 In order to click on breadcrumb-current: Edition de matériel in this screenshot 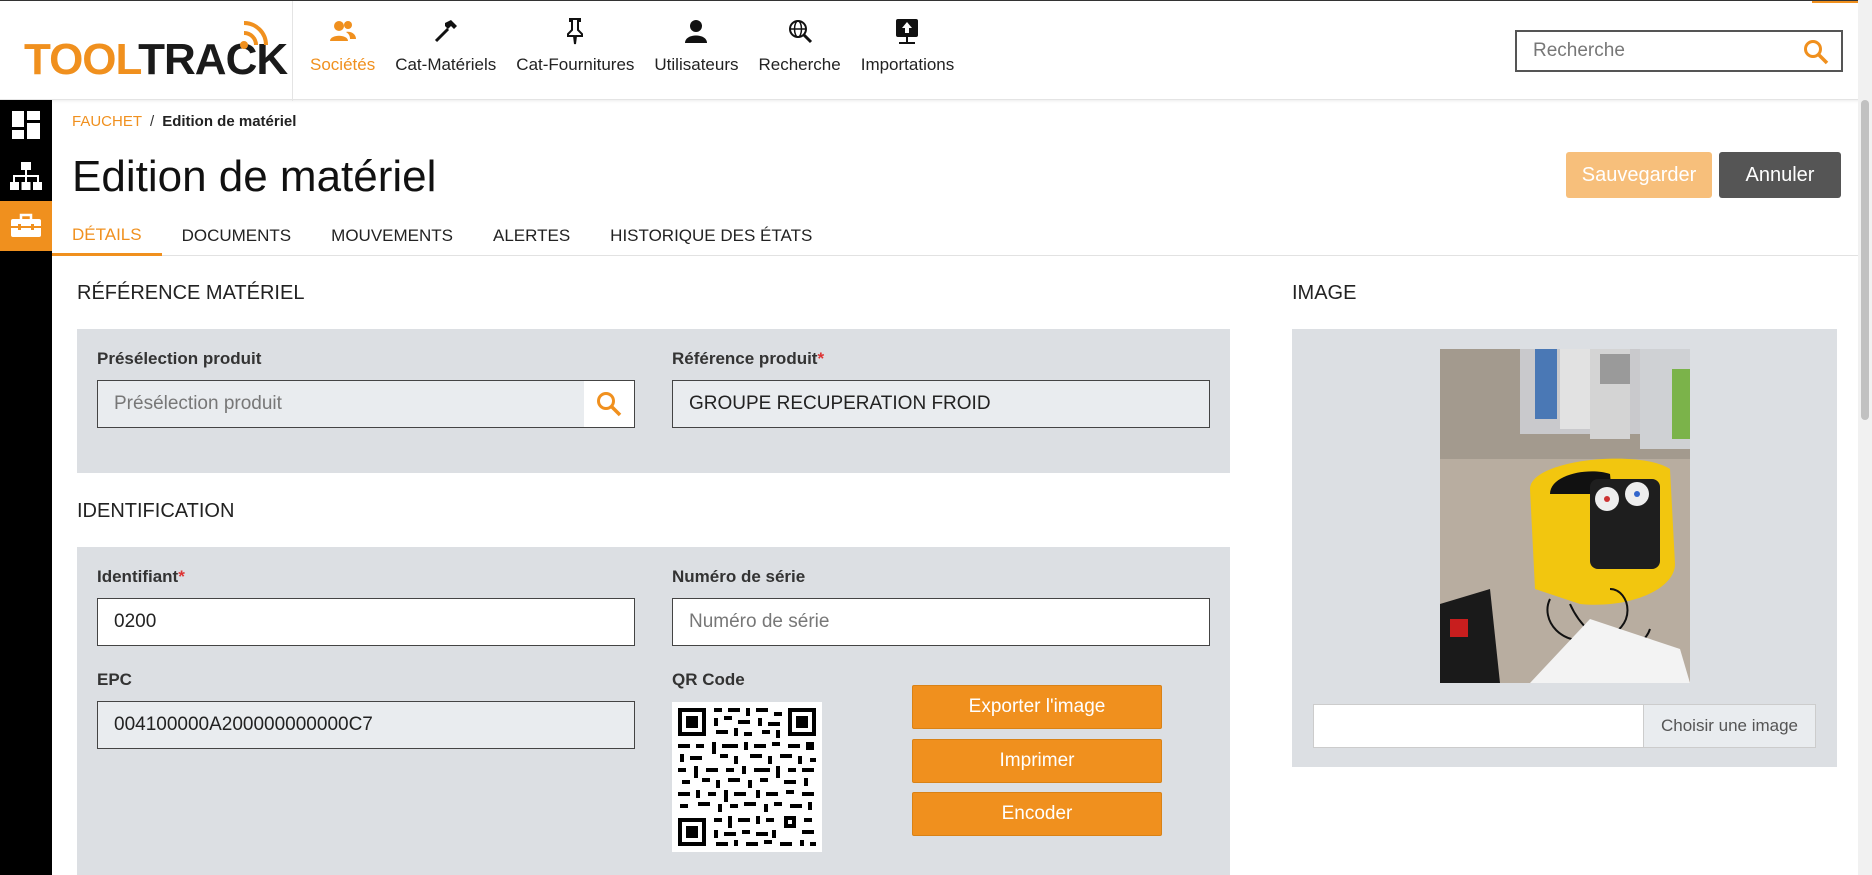, I will do `click(229, 121)`.